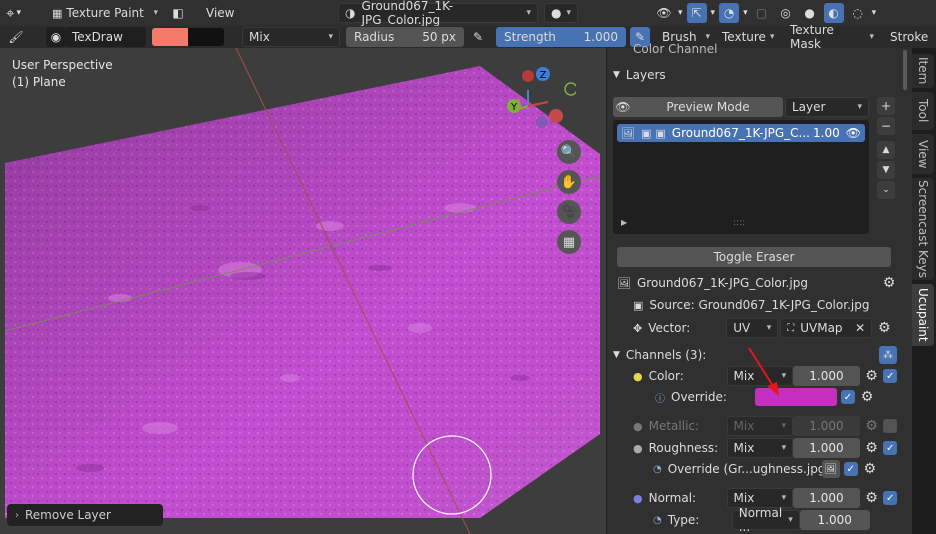  What do you see at coordinates (739, 223) in the screenshot?
I see `list-resize-handle: ::::` at bounding box center [739, 223].